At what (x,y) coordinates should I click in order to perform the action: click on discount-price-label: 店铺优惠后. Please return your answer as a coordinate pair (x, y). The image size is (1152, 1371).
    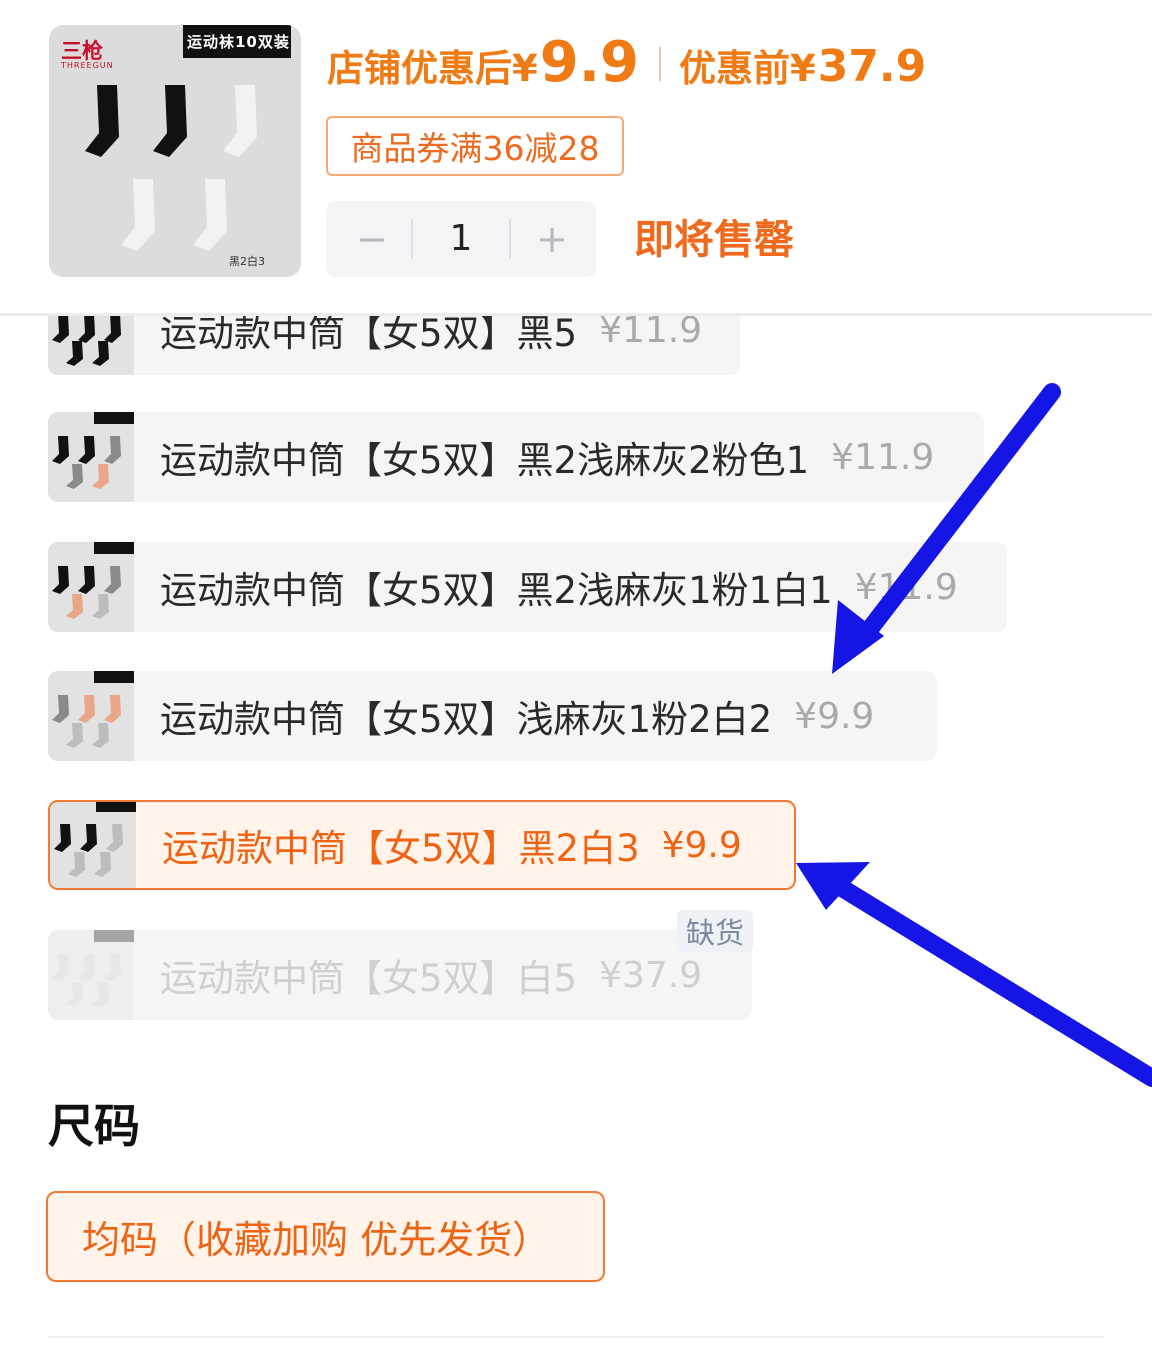
    Looking at the image, I should click on (419, 68).